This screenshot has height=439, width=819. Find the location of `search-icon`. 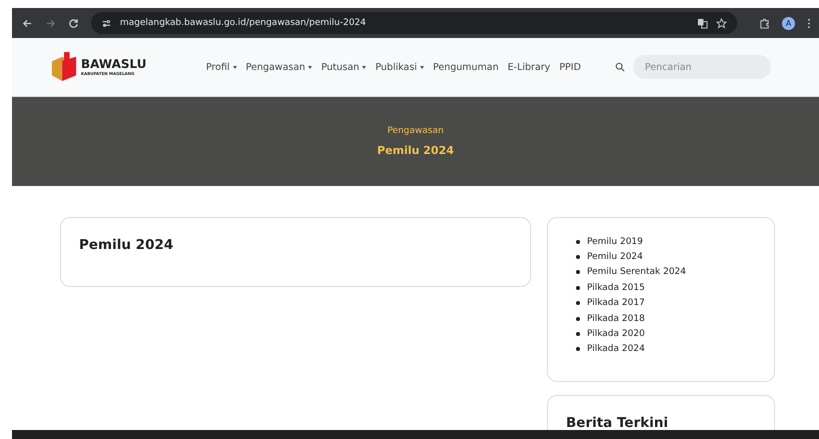

search-icon is located at coordinates (619, 67).